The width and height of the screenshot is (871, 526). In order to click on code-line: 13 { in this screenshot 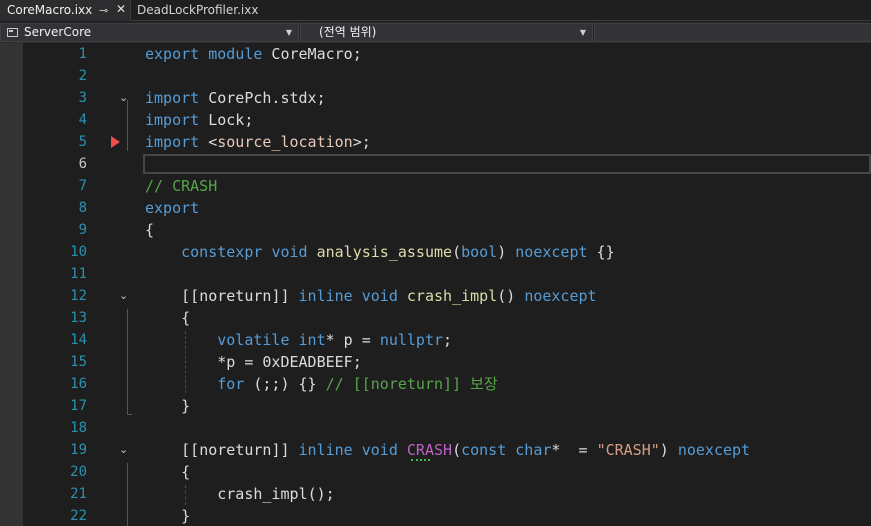, I will do `click(435, 318)`.